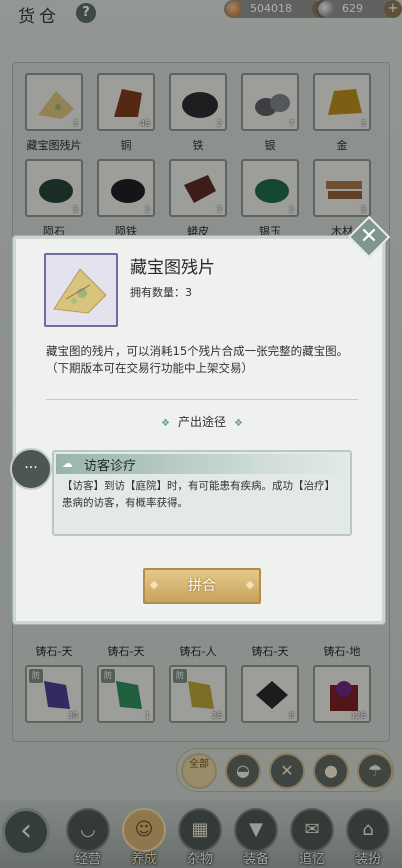 This screenshot has height=868, width=402. What do you see at coordinates (67, 463) in the screenshot?
I see `cloud-icon: ☁` at bounding box center [67, 463].